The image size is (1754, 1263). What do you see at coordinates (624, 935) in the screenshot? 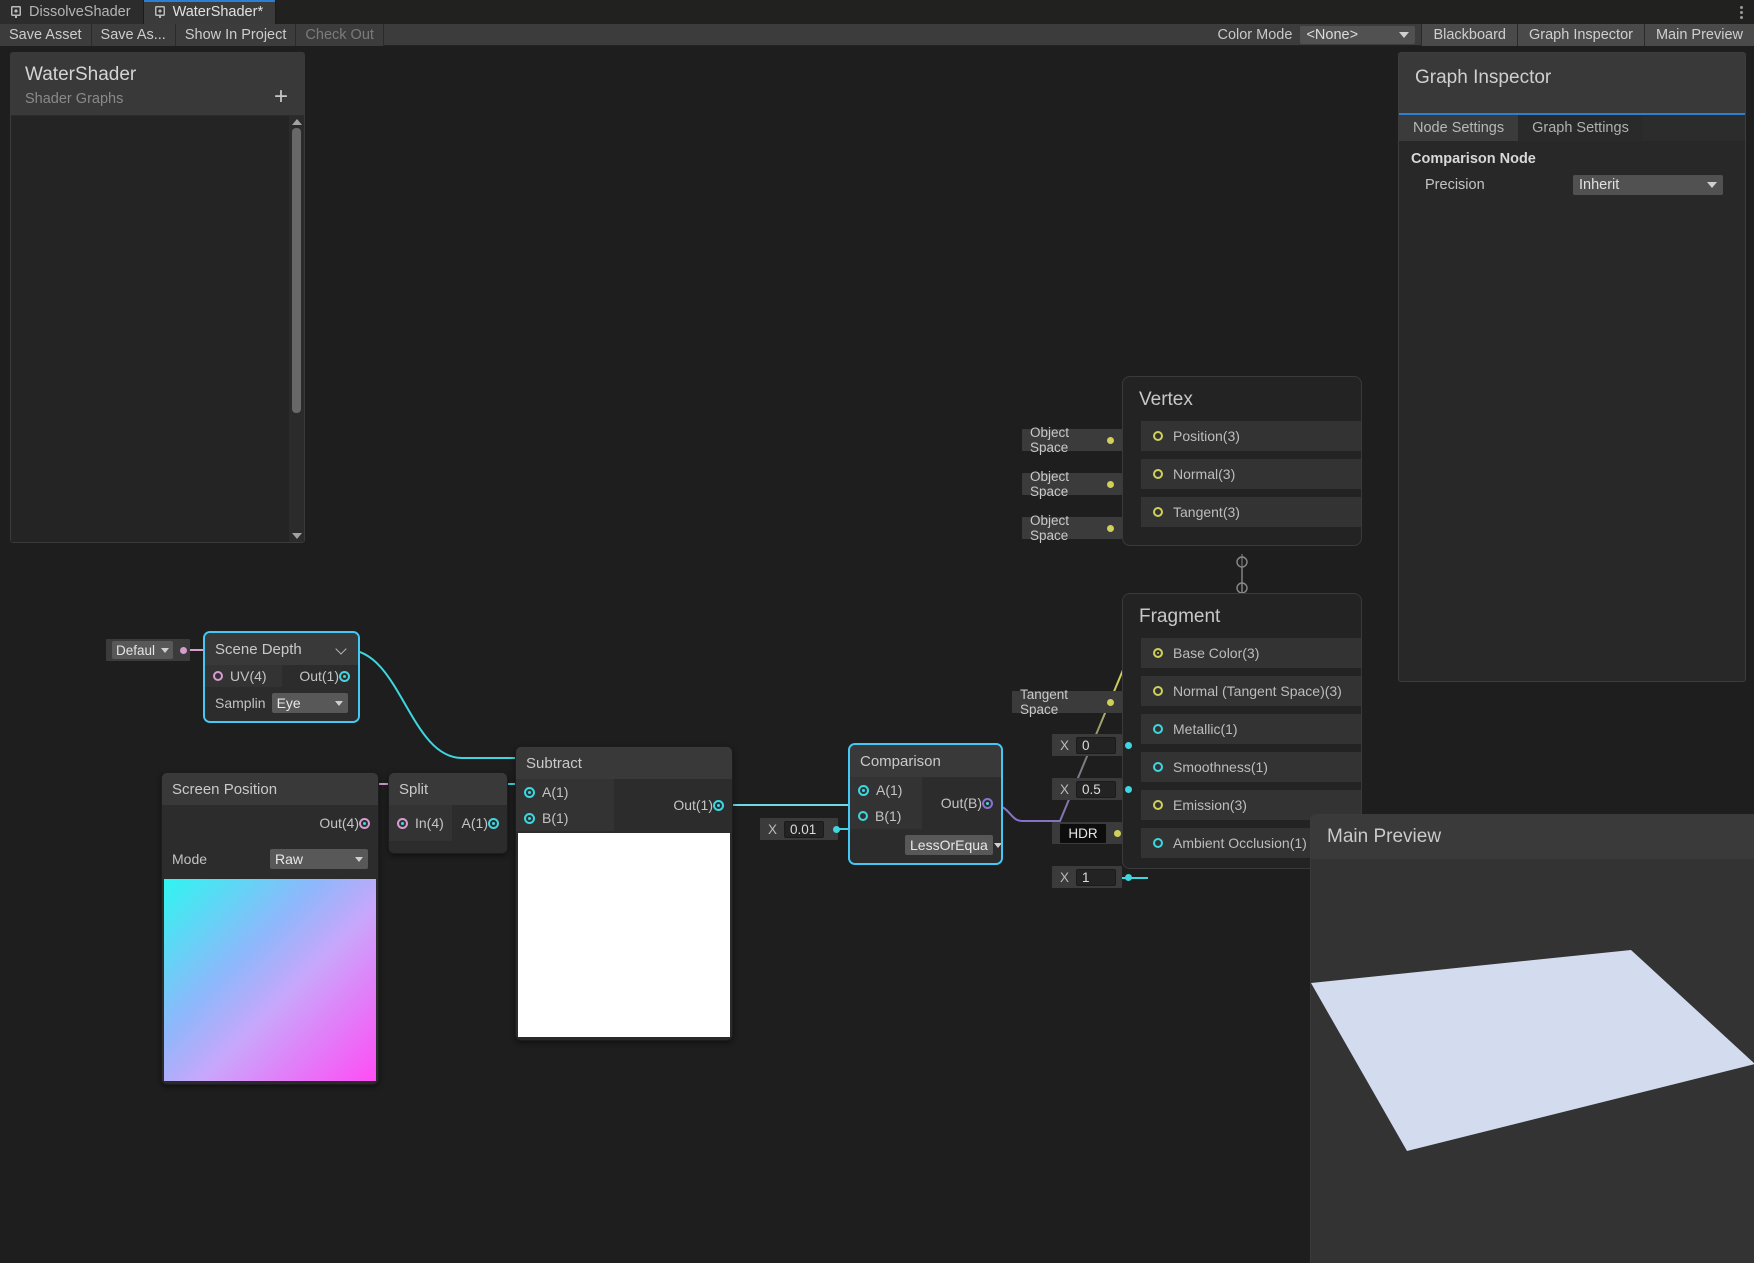
I see `node-preview-subtract` at bounding box center [624, 935].